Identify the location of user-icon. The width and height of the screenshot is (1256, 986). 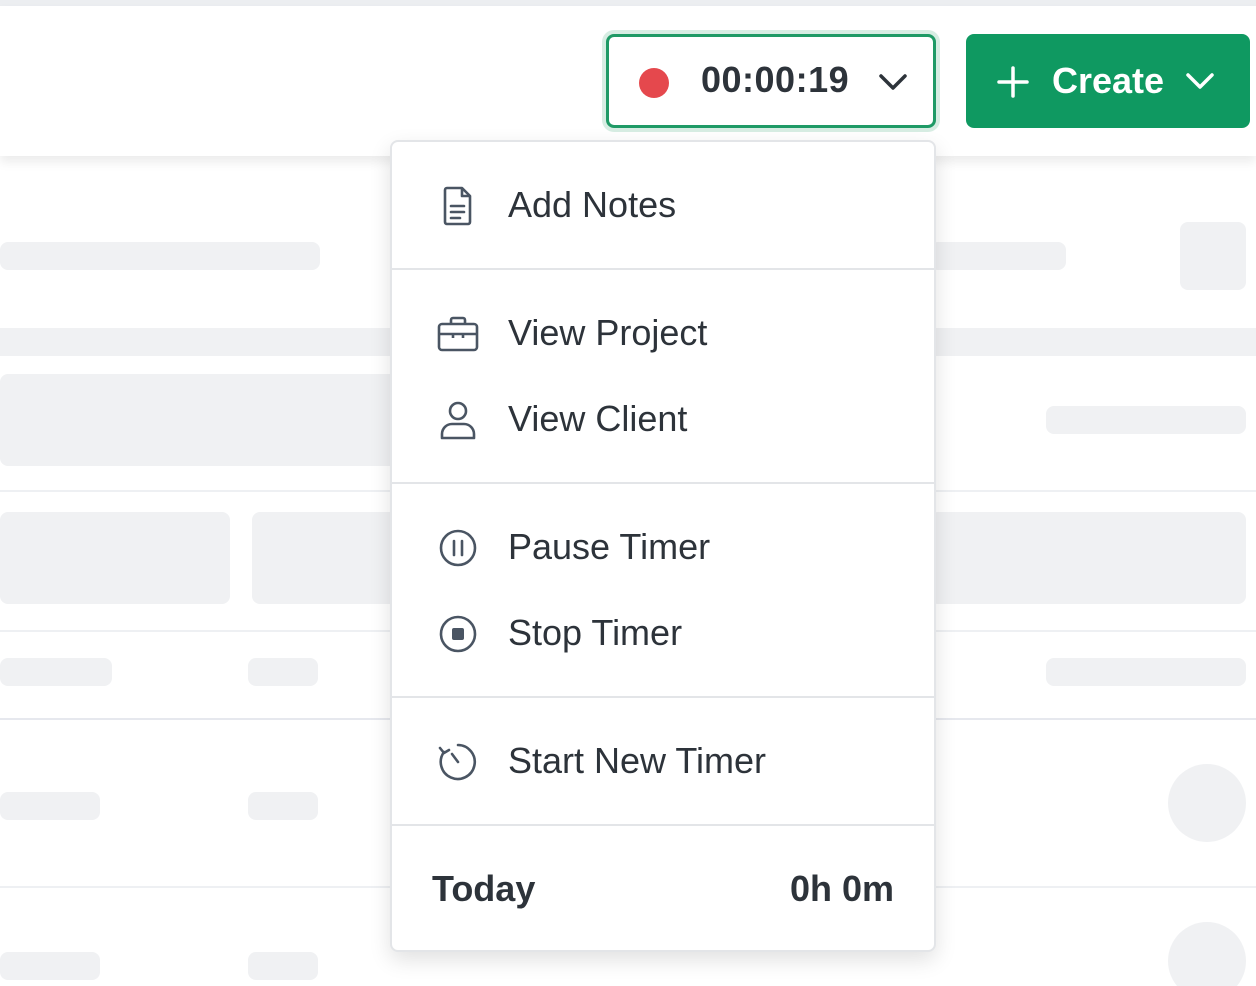
(458, 420).